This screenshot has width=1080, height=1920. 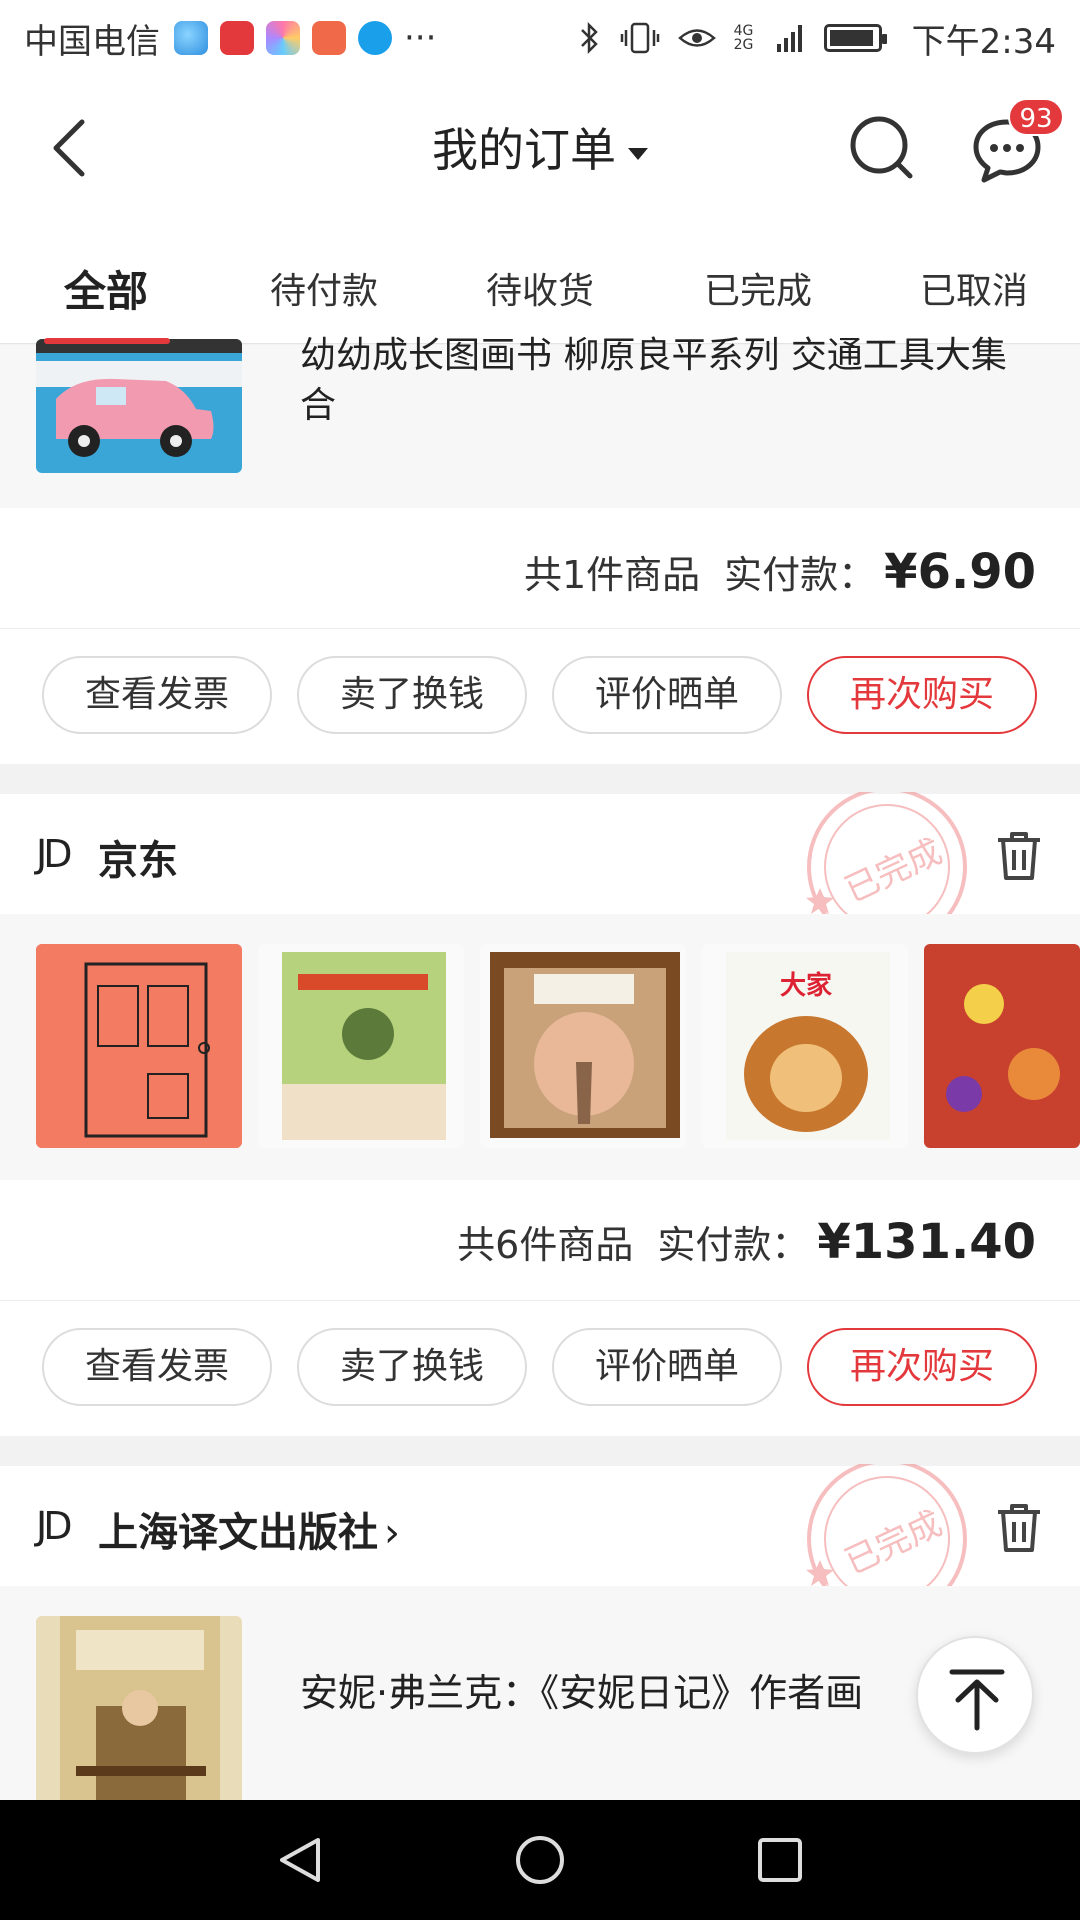 I want to click on active-tab-indicator, so click(x=107, y=341).